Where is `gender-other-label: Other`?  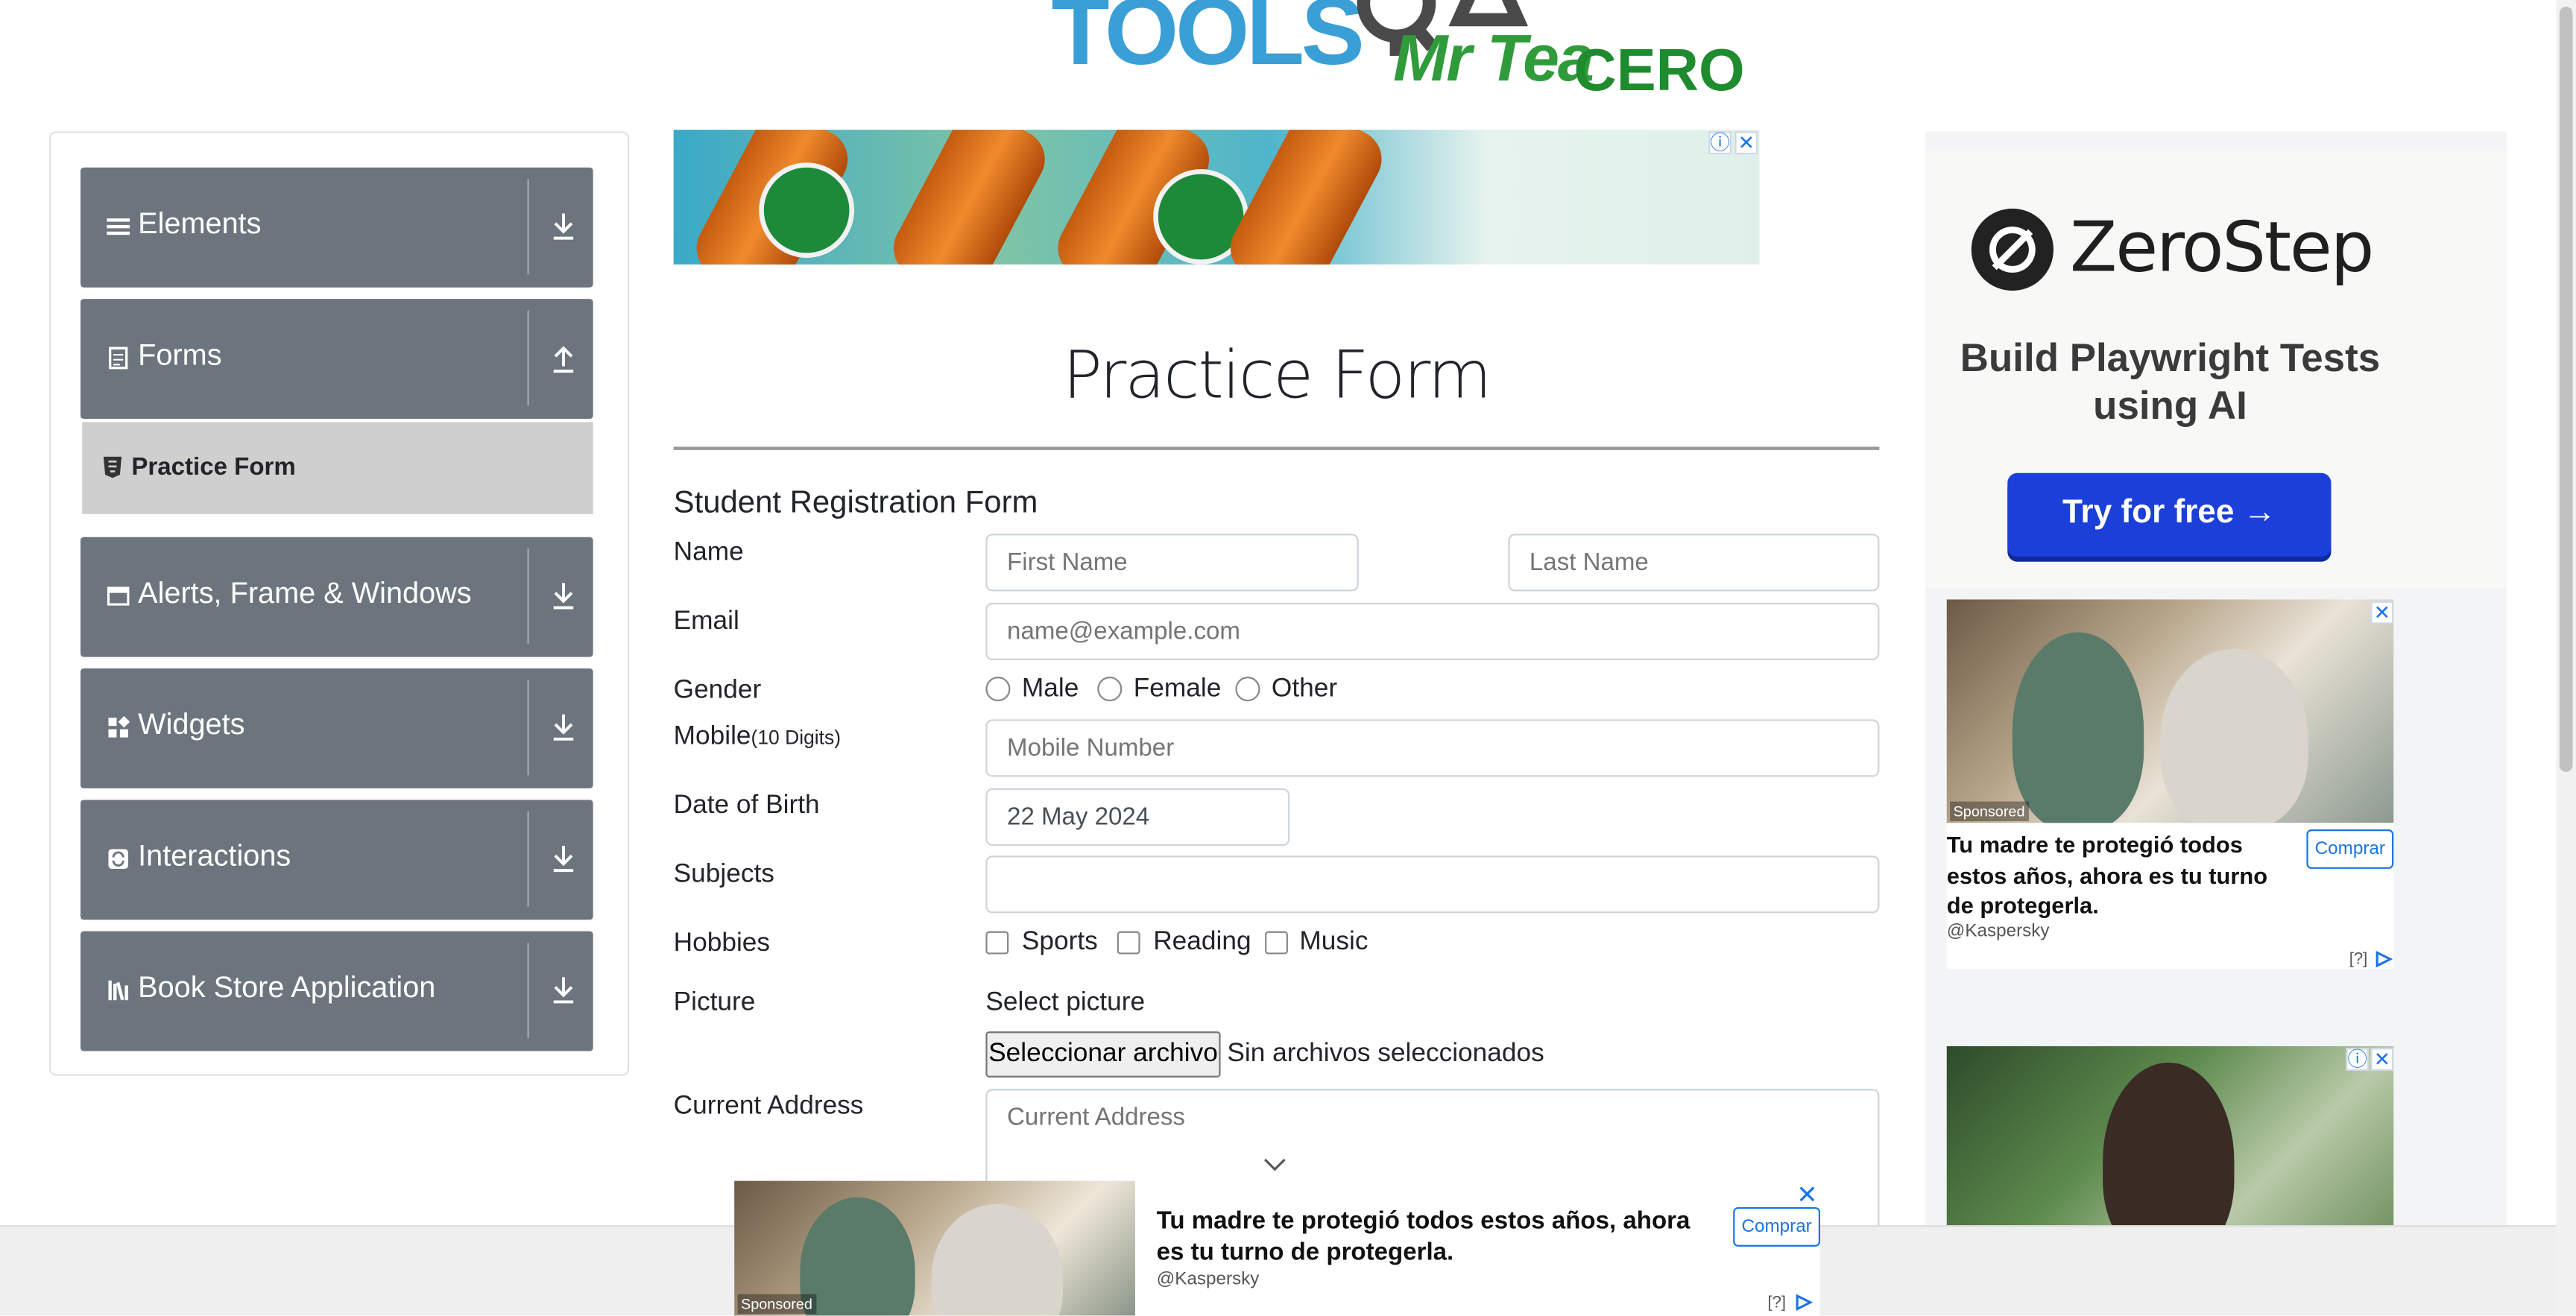 gender-other-label: Other is located at coordinates (1304, 690).